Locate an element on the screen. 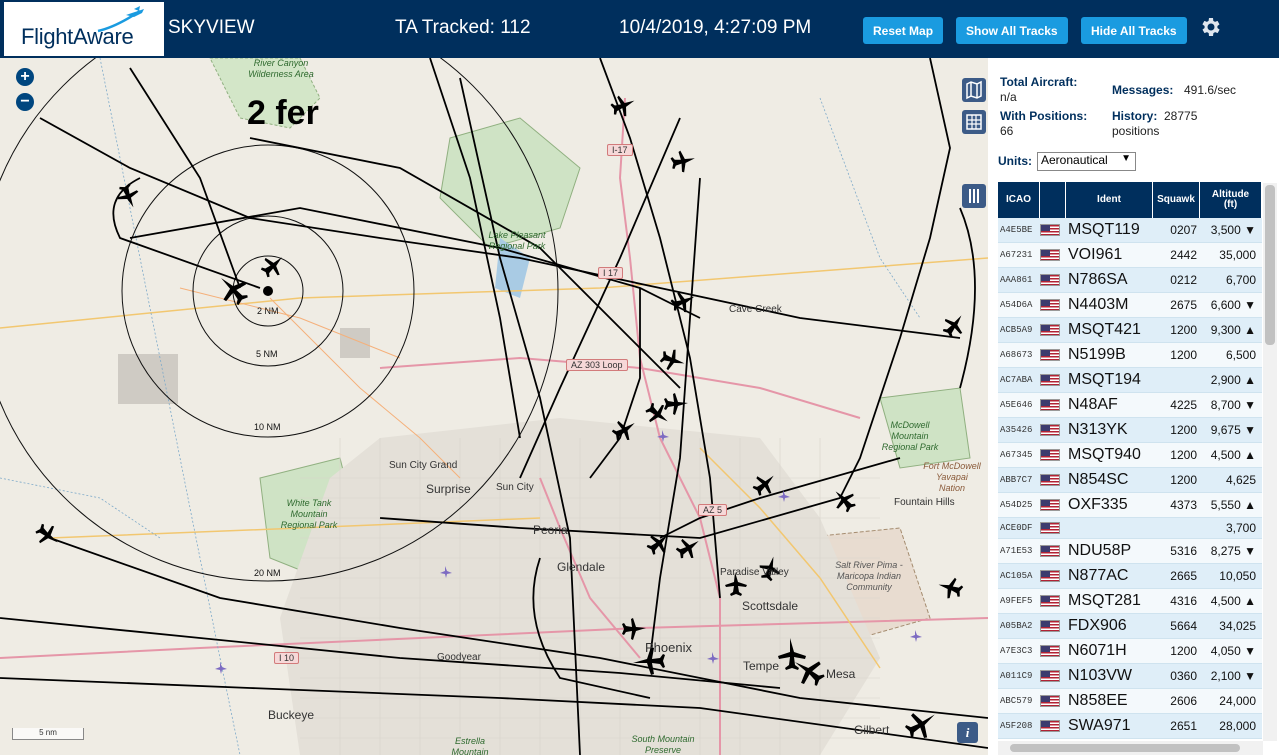 The height and width of the screenshot is (755, 1279). table-row: A9FEF5 MSQT281 4316 4,500 ▲ is located at coordinates (1130, 601).